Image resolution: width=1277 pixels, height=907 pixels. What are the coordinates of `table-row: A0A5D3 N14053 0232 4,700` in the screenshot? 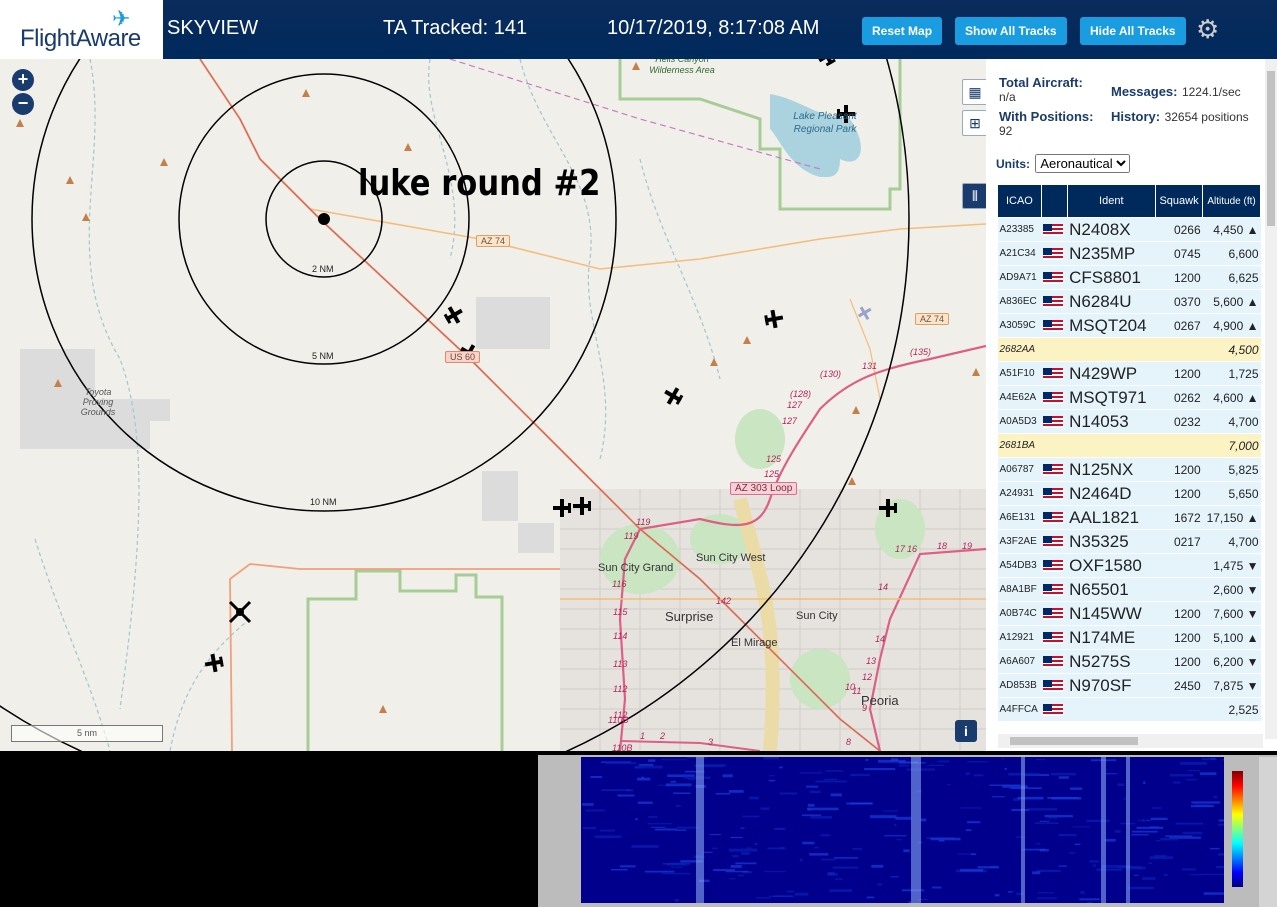 It's located at (1129, 421).